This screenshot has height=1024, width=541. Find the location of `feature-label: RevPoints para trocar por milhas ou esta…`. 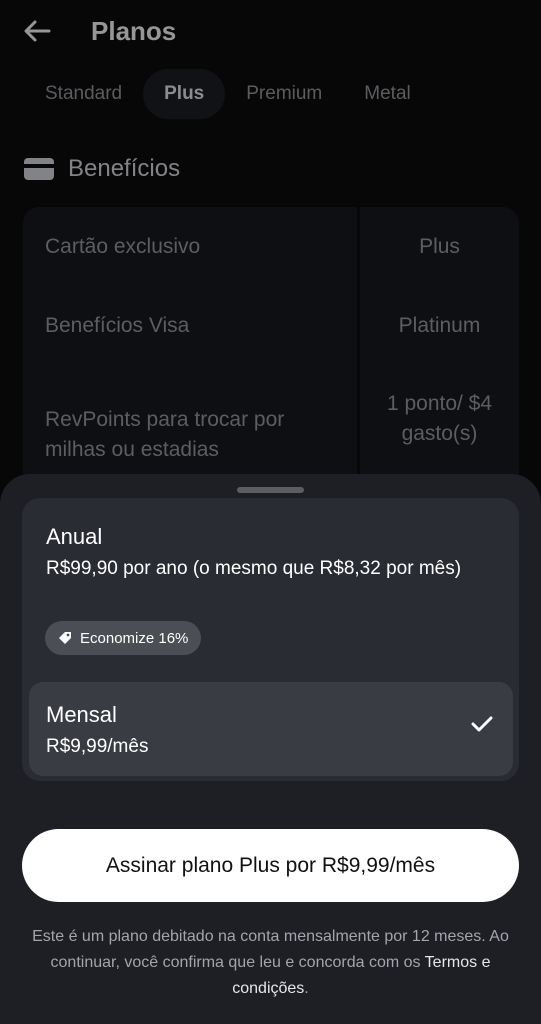

feature-label: RevPoints para trocar por milhas ou esta… is located at coordinates (165, 434).